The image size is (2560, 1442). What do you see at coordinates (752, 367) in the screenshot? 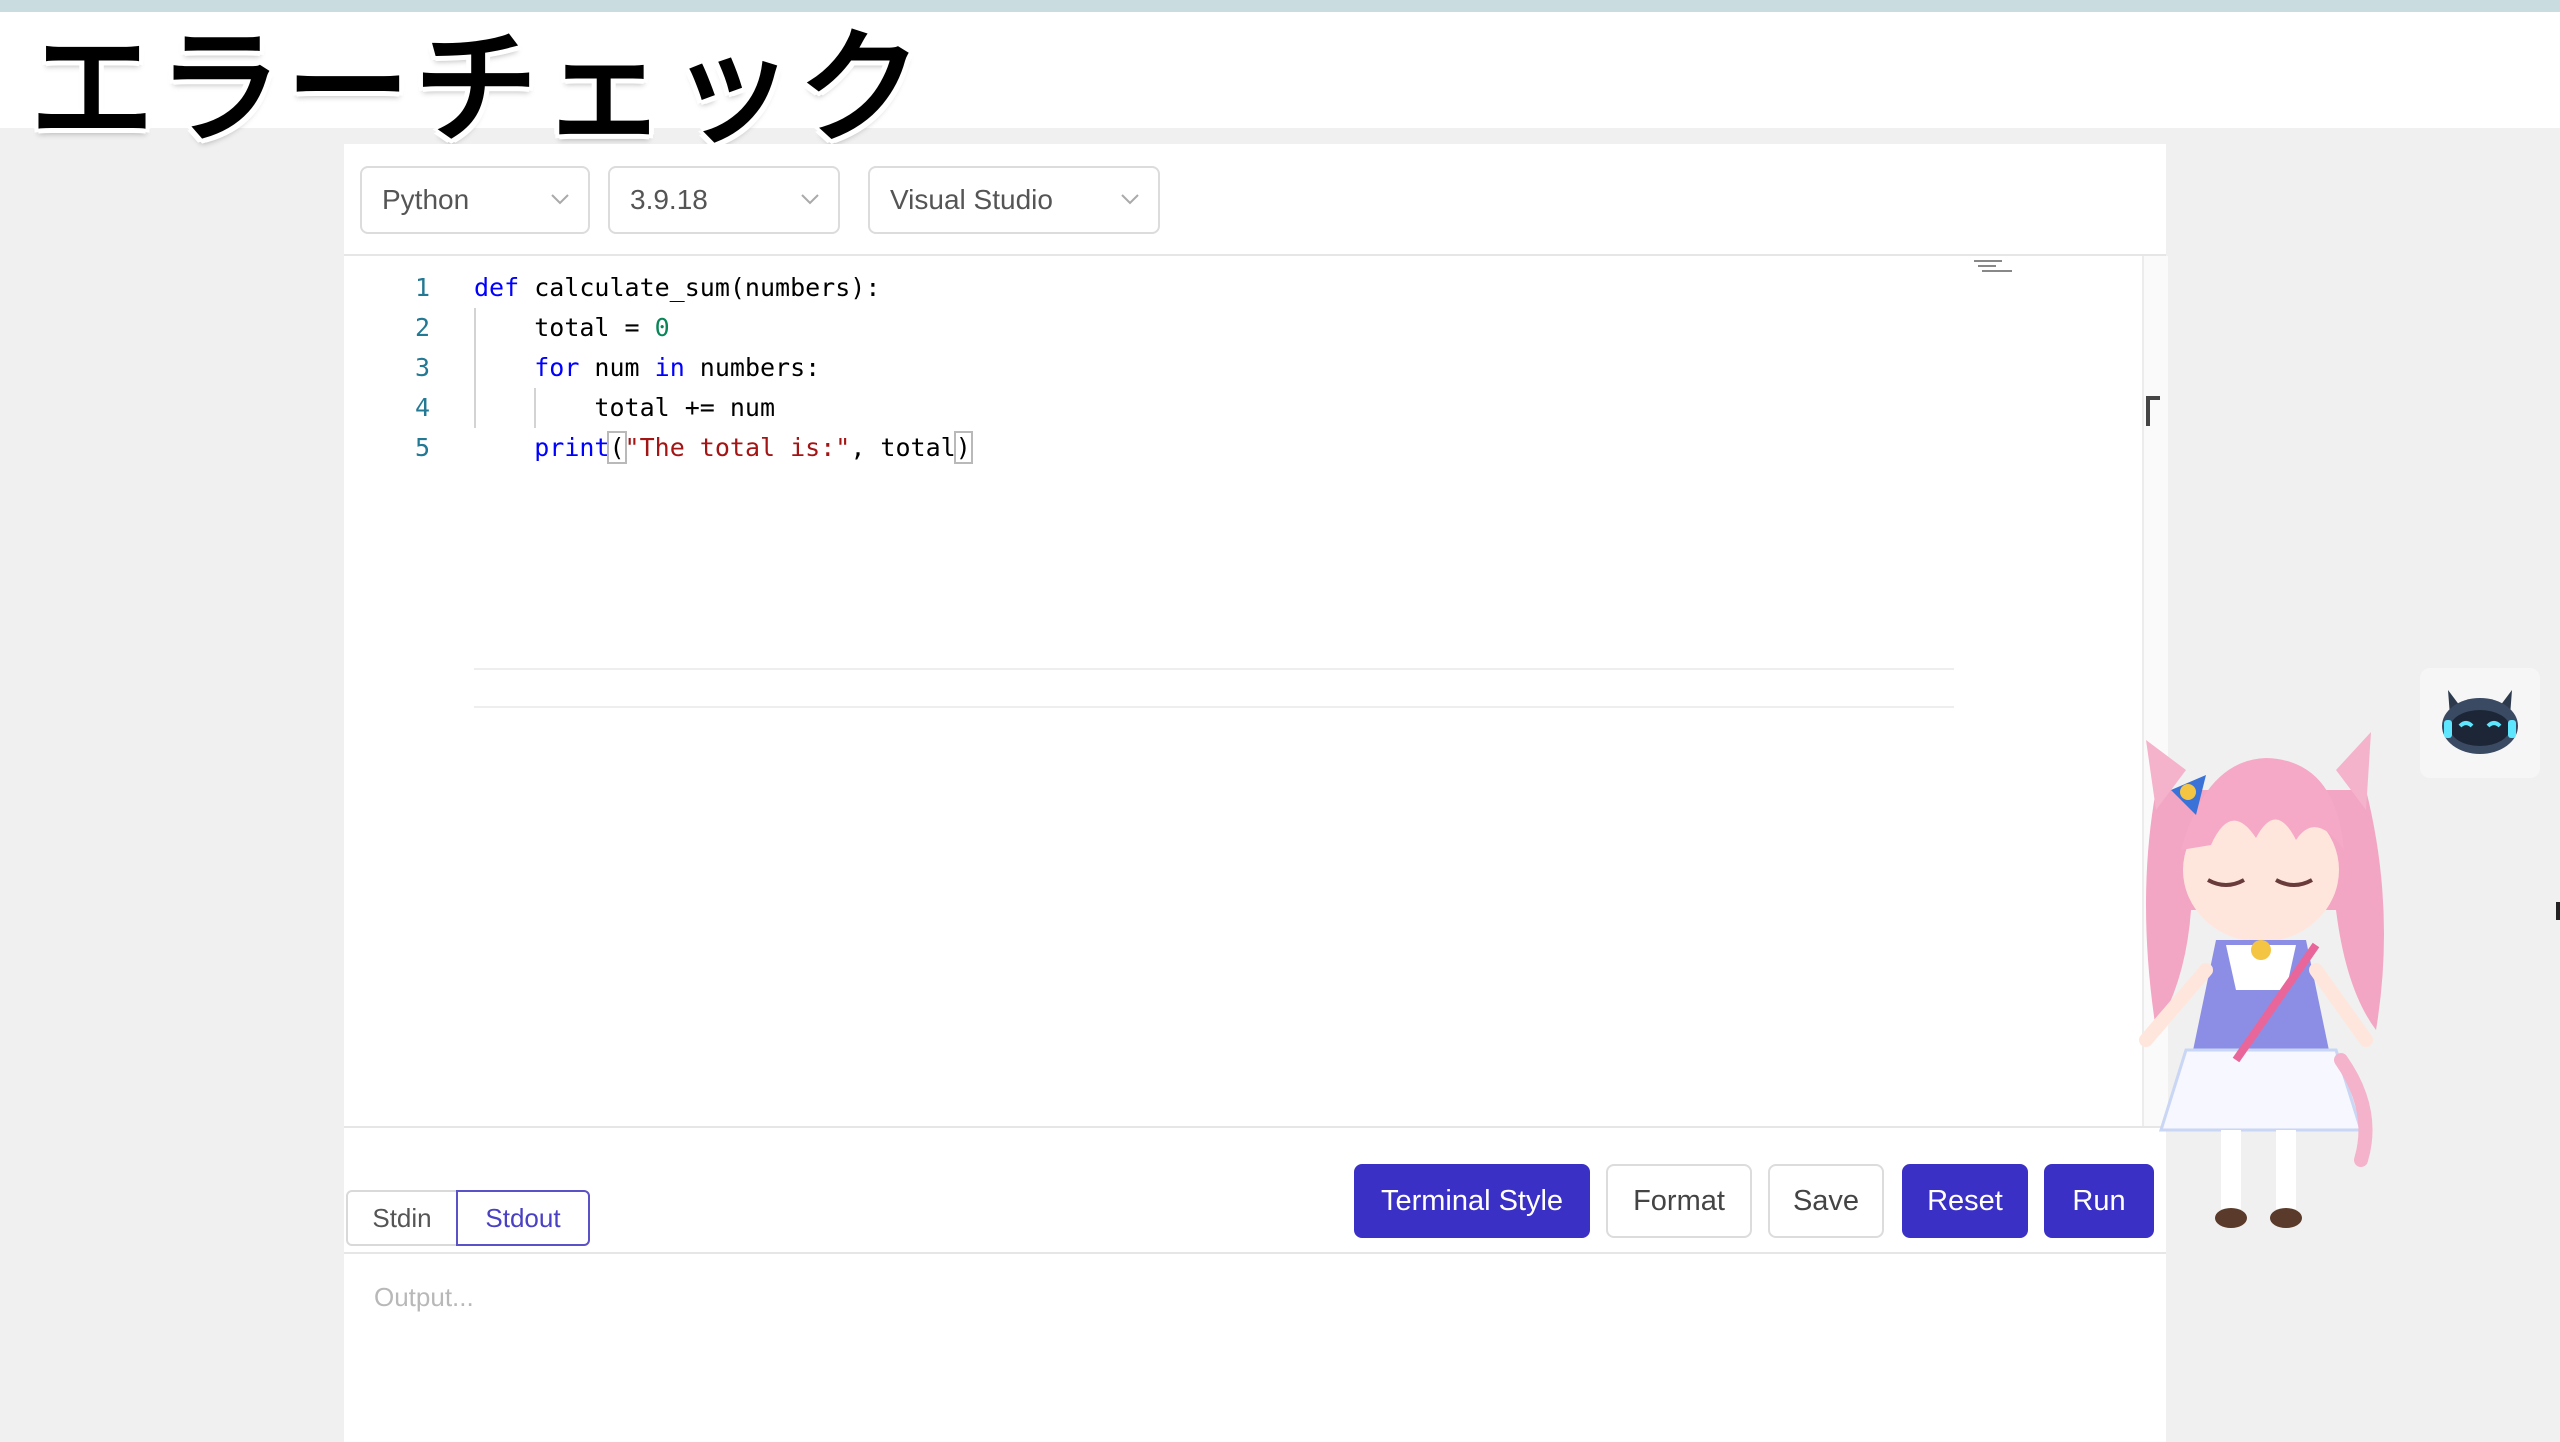
I see `code-token: numbers:` at bounding box center [752, 367].